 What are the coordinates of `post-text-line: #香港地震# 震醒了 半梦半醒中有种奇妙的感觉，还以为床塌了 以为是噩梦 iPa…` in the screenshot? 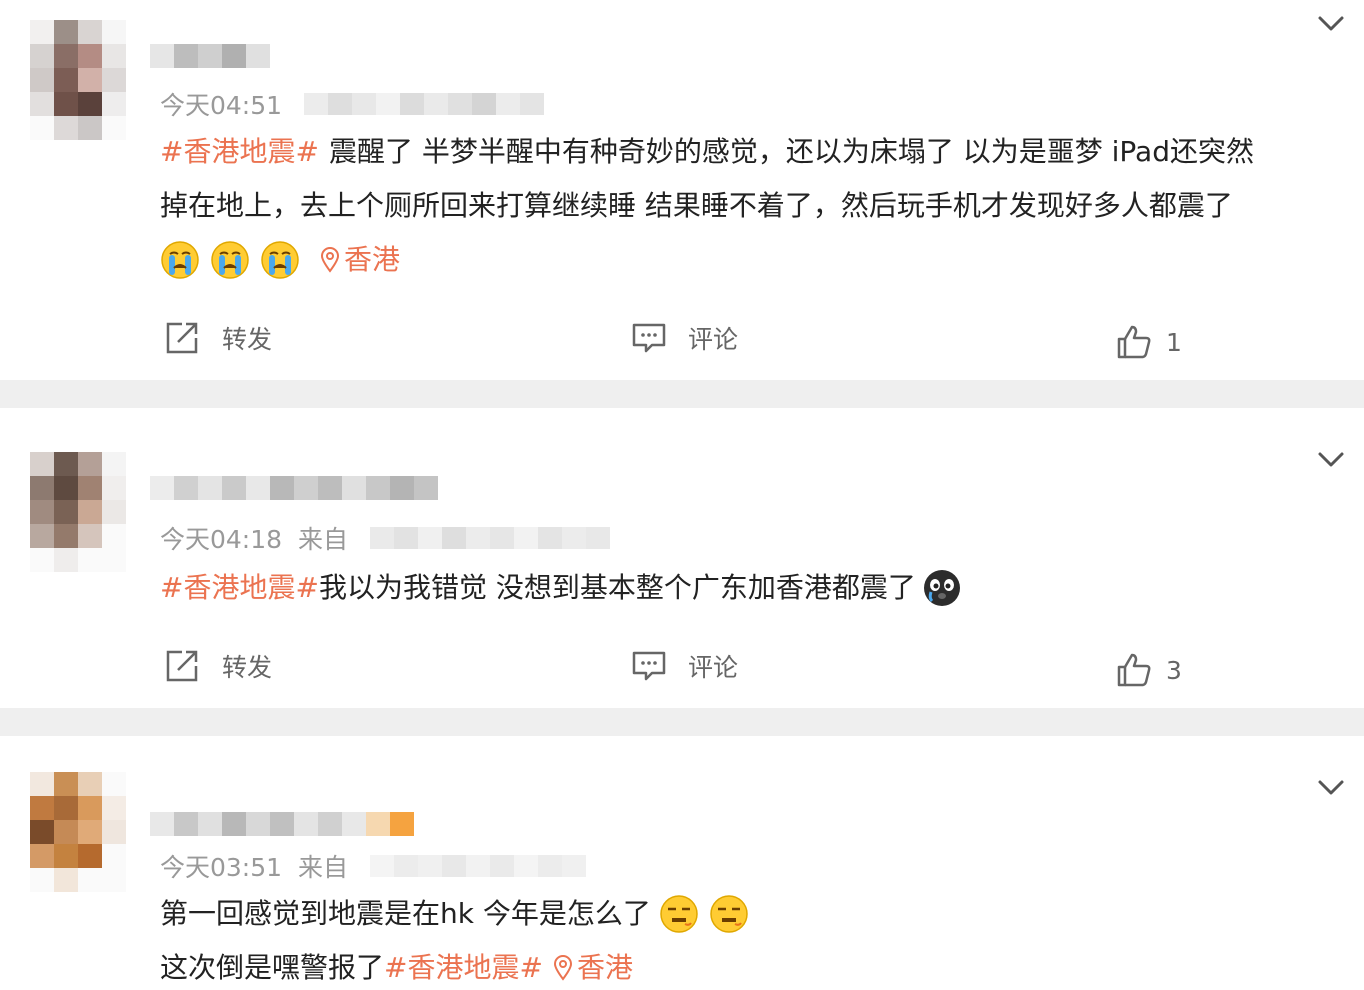 It's located at (707, 152).